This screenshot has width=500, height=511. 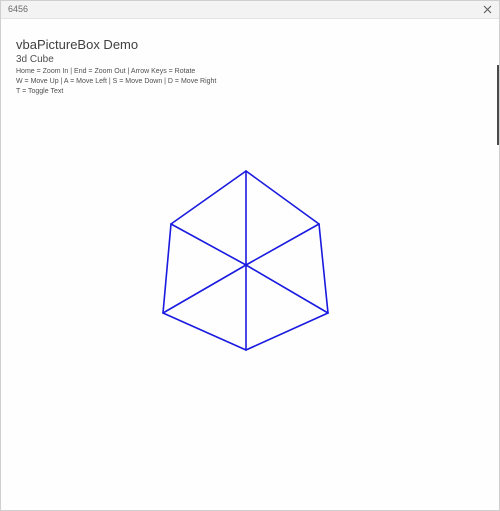 I want to click on title-bar: 6456, so click(x=250, y=10).